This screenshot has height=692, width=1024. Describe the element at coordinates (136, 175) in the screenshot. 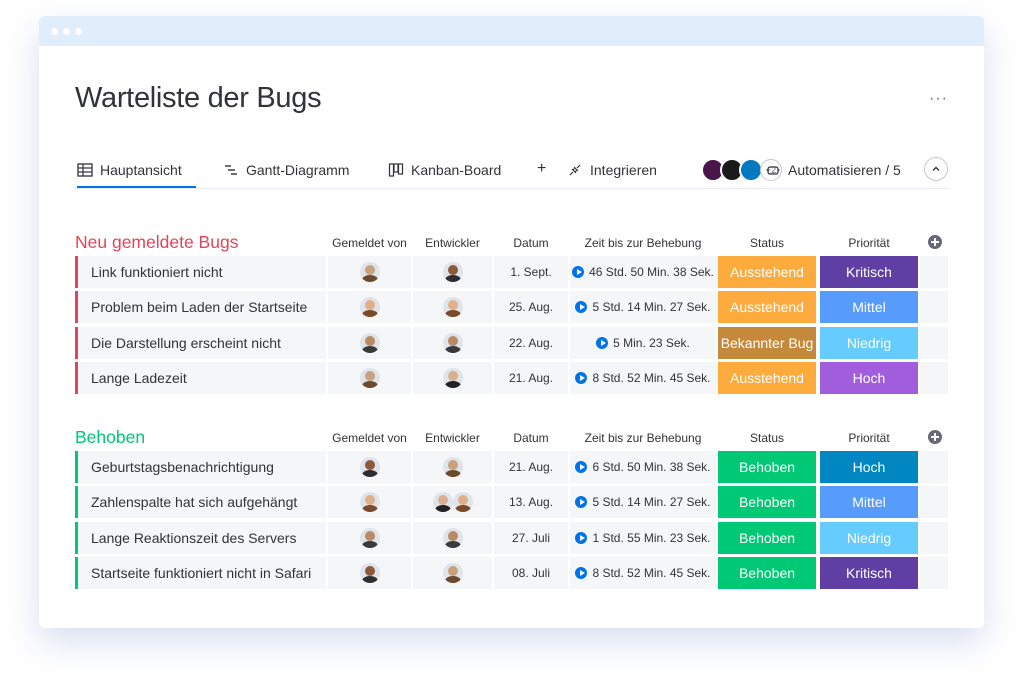

I see `tab-main-view: Hauptansicht` at that location.